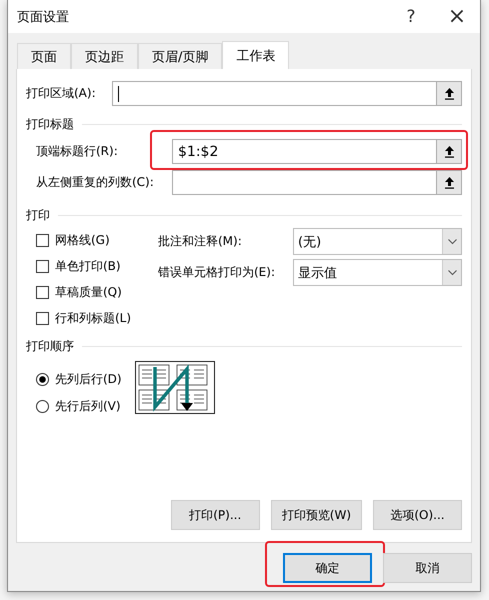  Describe the element at coordinates (79, 379) in the screenshot. I see `radio-option: 先列后行(D)` at that location.